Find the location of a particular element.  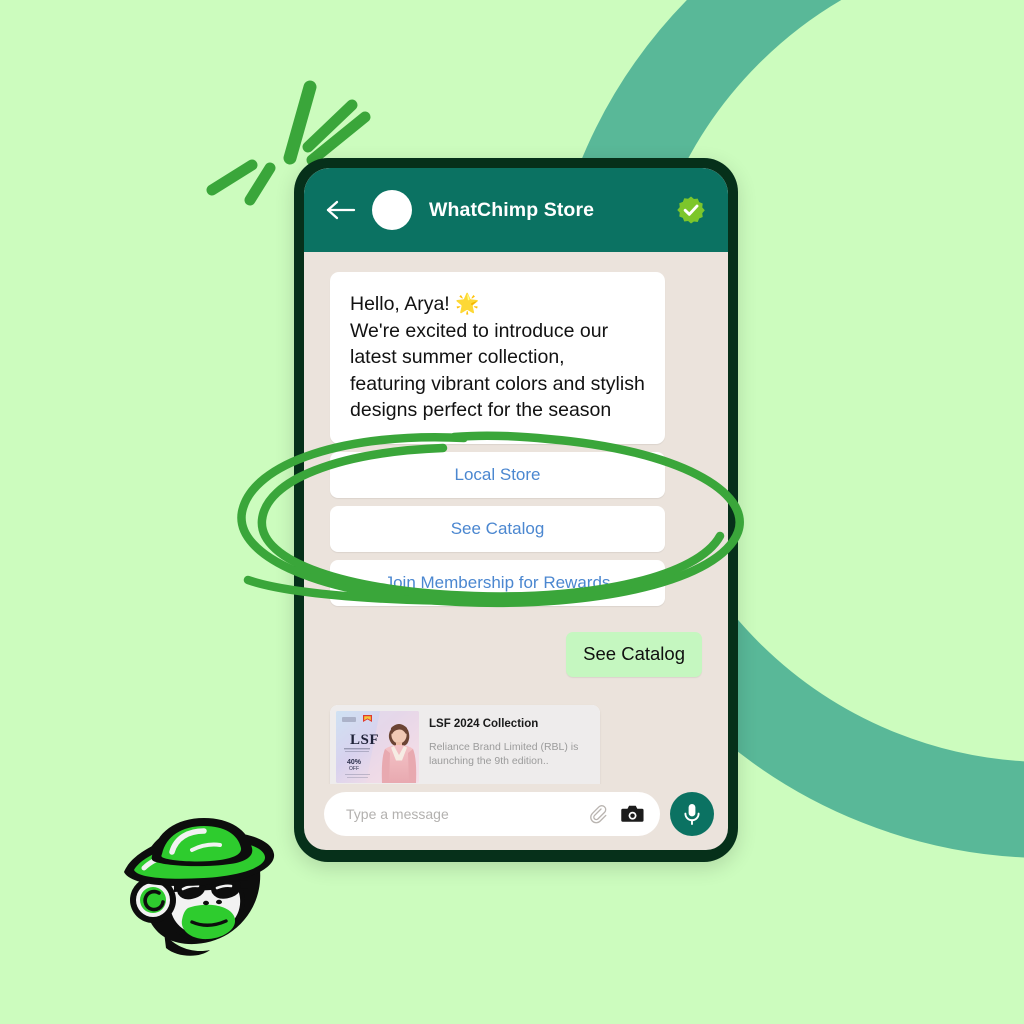

outgoing-message-bubble: See Catalog is located at coordinates (634, 654).